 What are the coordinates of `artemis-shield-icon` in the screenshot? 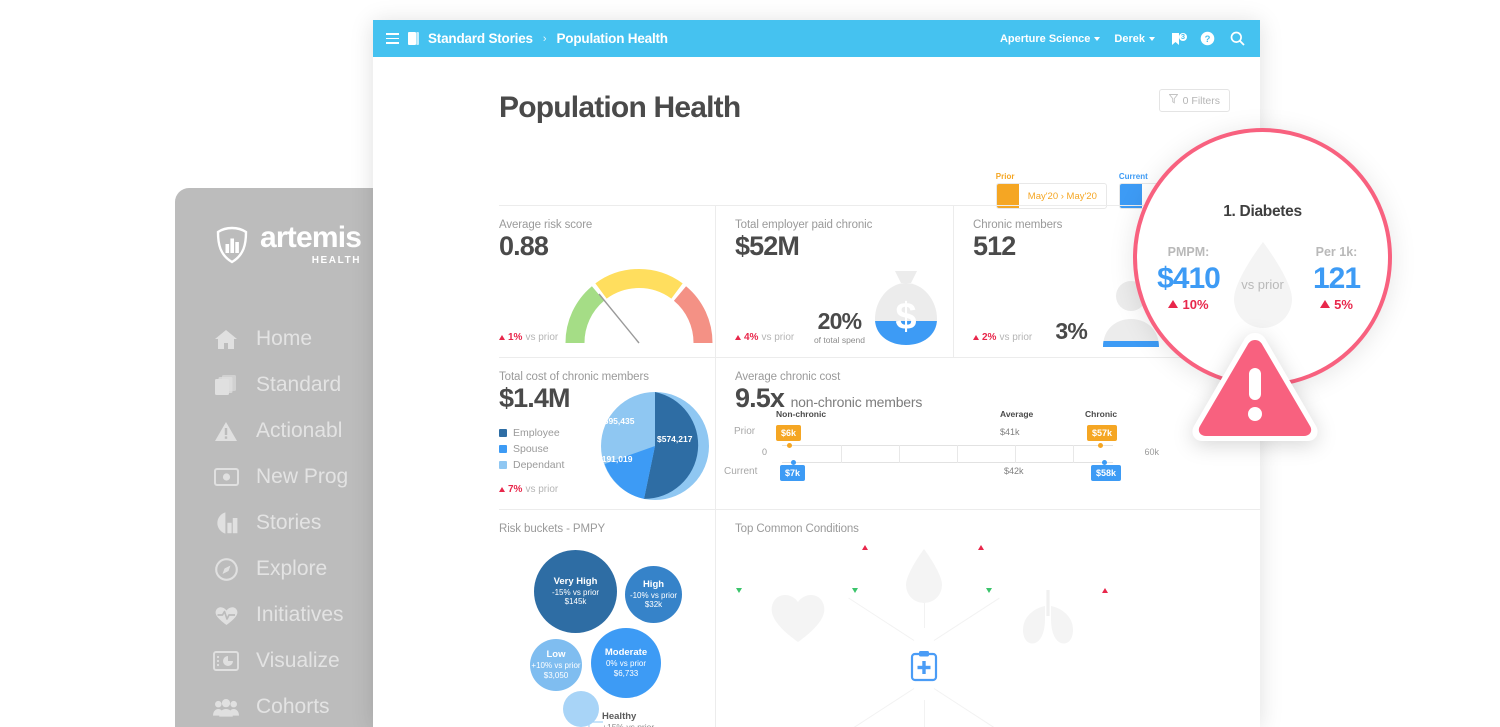 It's located at (232, 245).